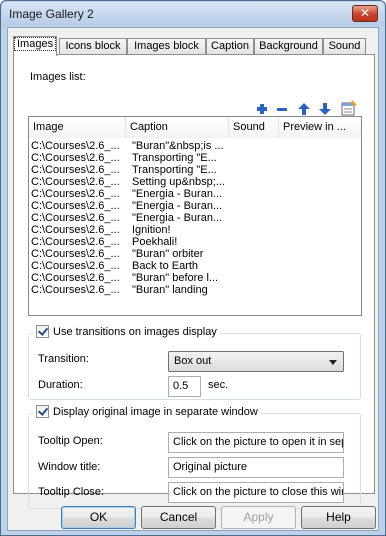  What do you see at coordinates (333, 362) in the screenshot?
I see `chevron-down-icon` at bounding box center [333, 362].